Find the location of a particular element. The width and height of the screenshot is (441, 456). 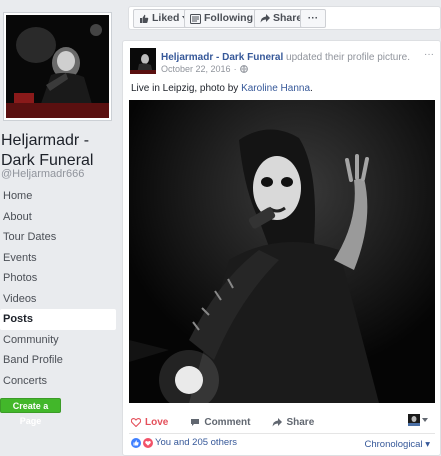

rss-feed-icon is located at coordinates (195, 18).